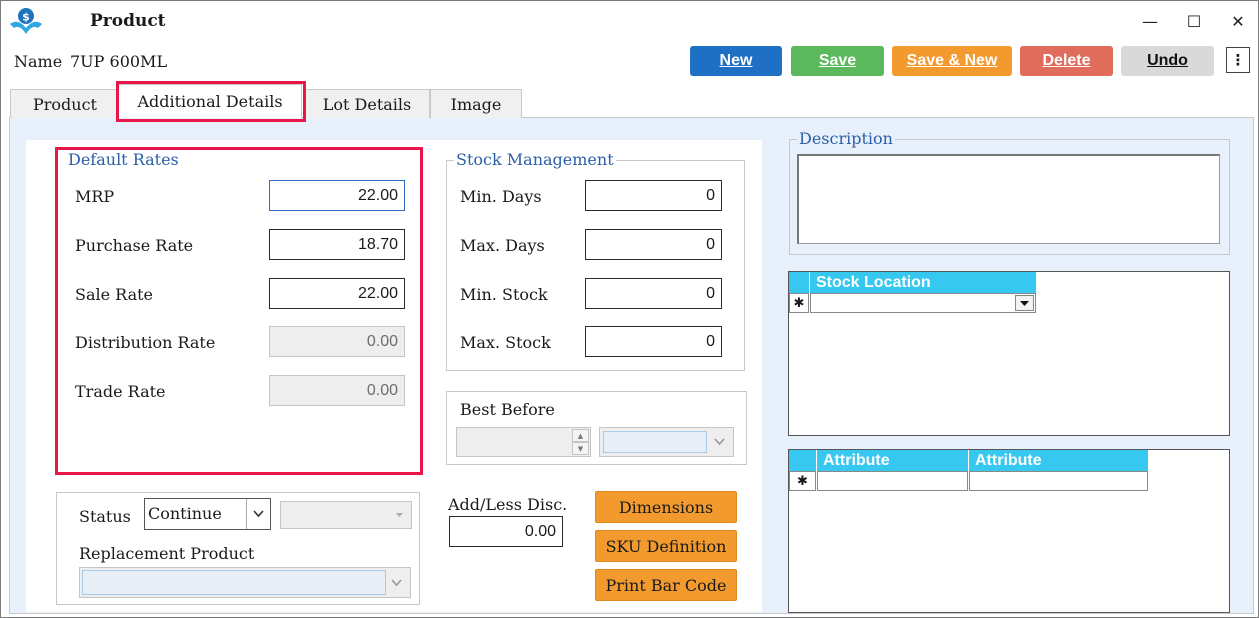 The image size is (1259, 618). I want to click on status-dropdown: Continue, so click(207, 514).